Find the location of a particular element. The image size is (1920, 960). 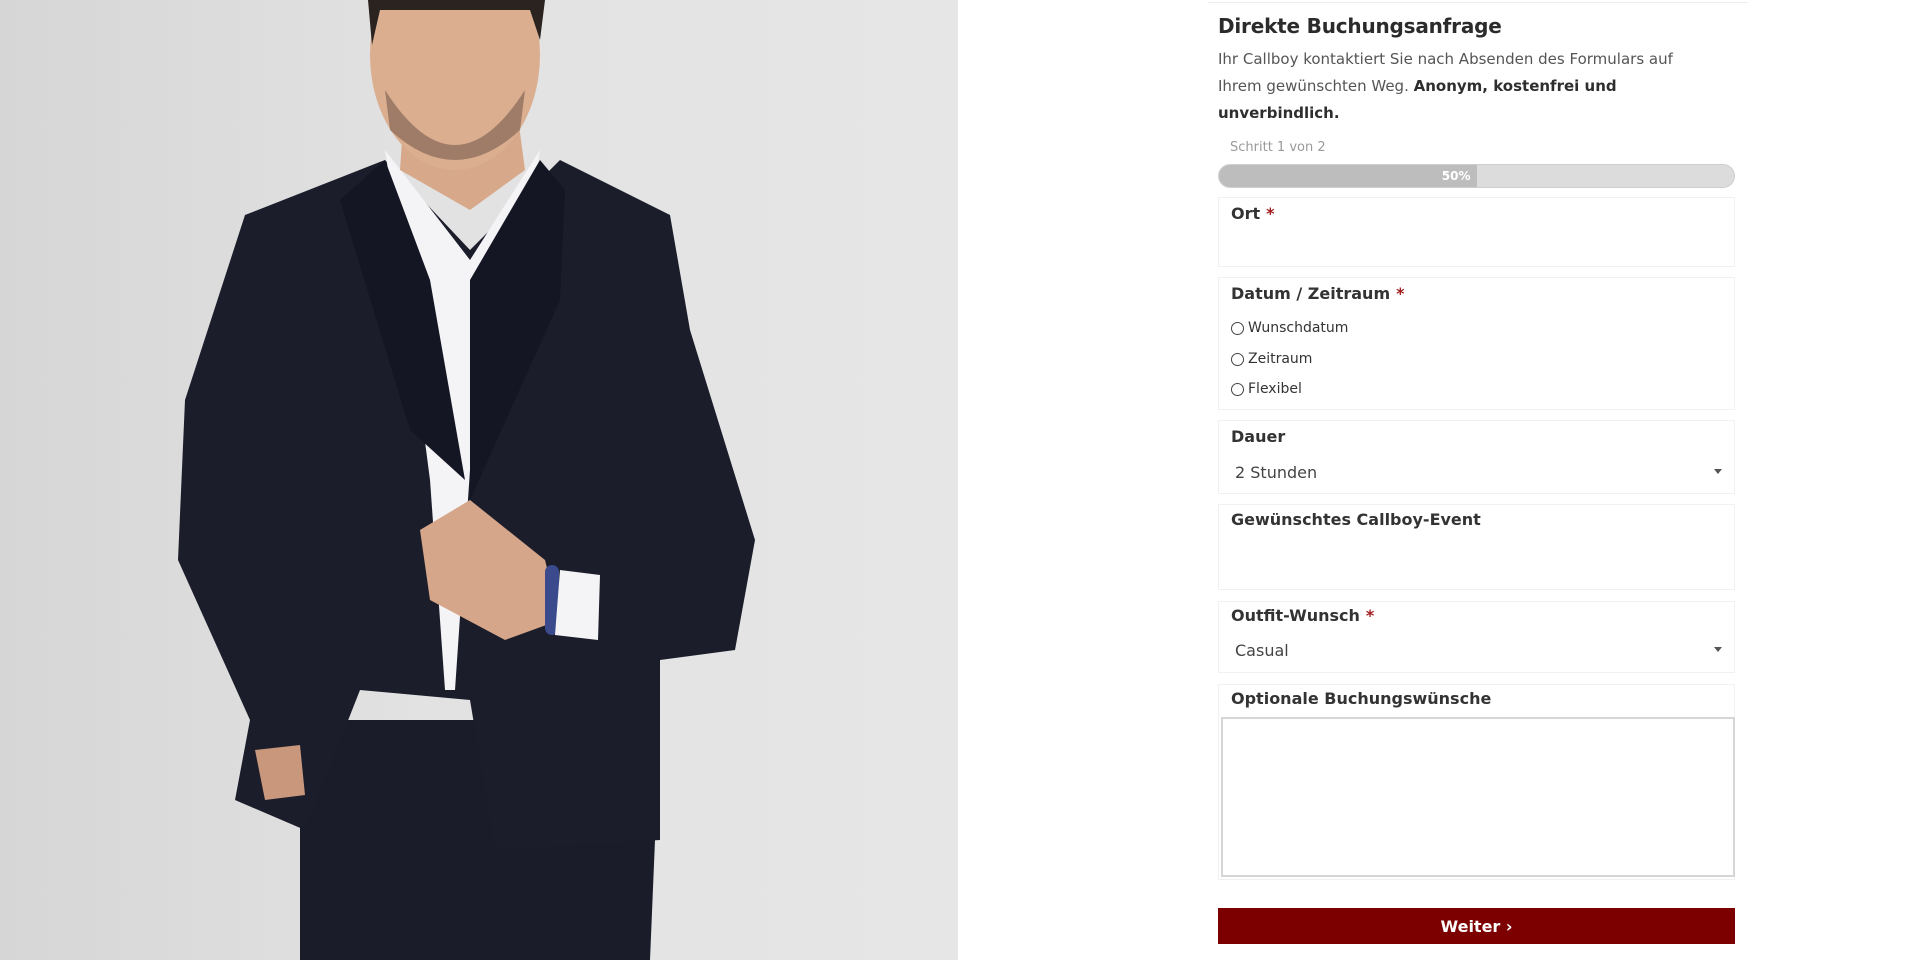

outfit-label: Outfit-Wunsch * is located at coordinates (1302, 615).